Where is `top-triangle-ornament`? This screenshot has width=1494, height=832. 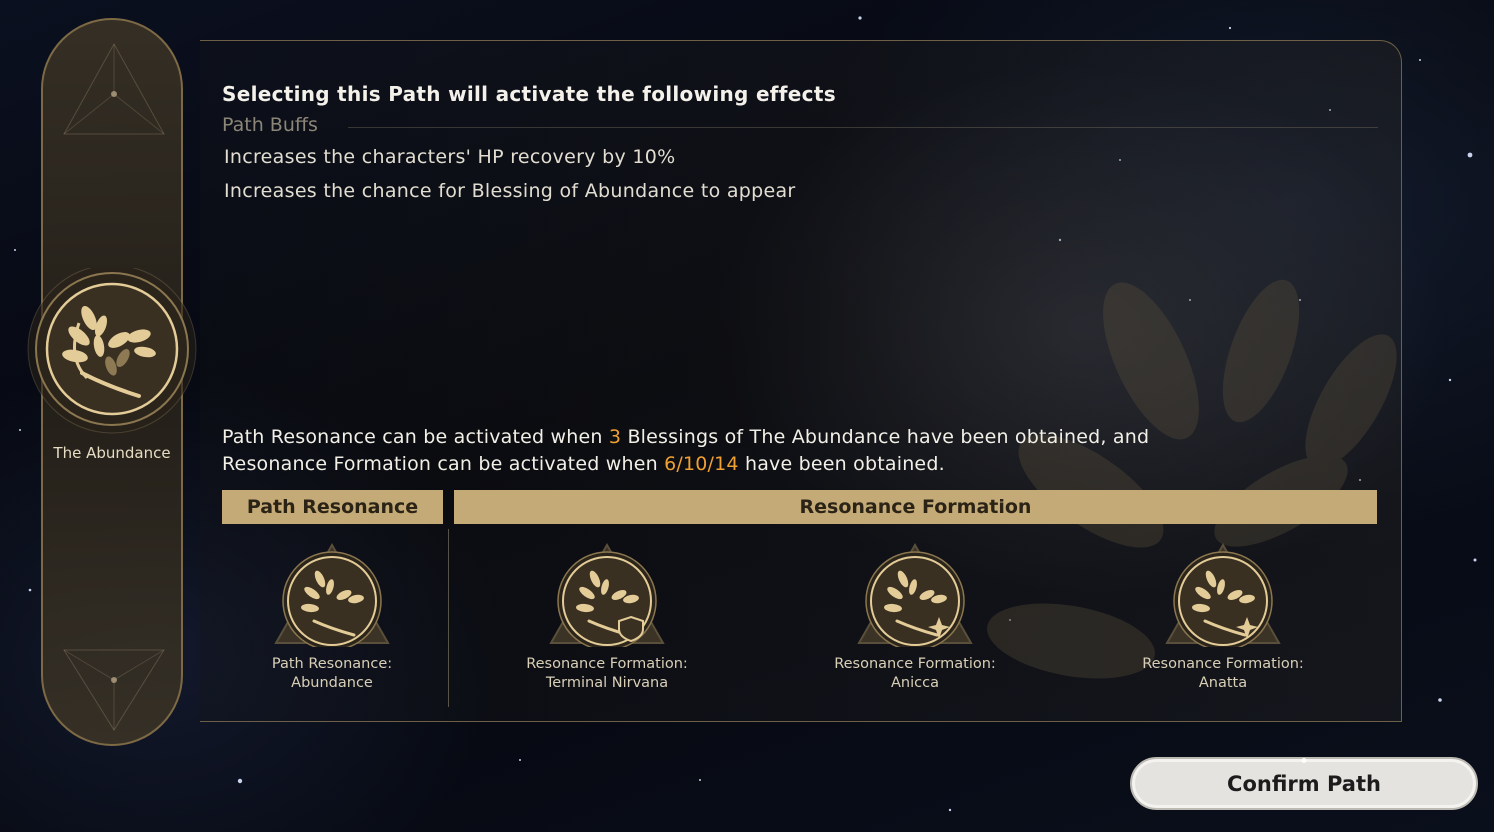
top-triangle-ornament is located at coordinates (114, 88).